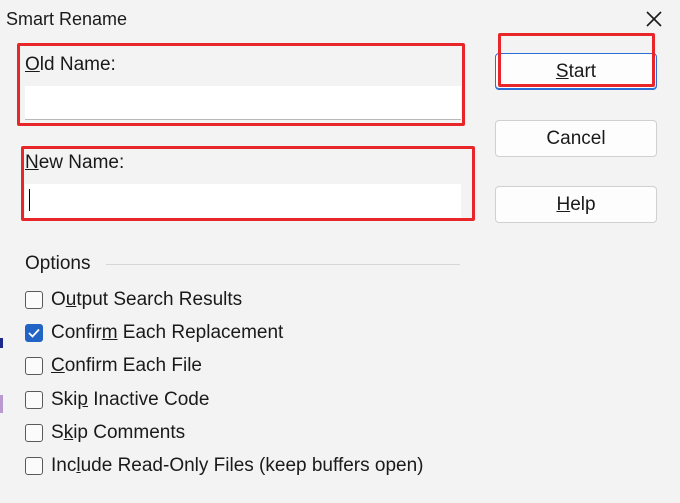 This screenshot has height=503, width=680. What do you see at coordinates (243, 103) in the screenshot?
I see `old-name-input` at bounding box center [243, 103].